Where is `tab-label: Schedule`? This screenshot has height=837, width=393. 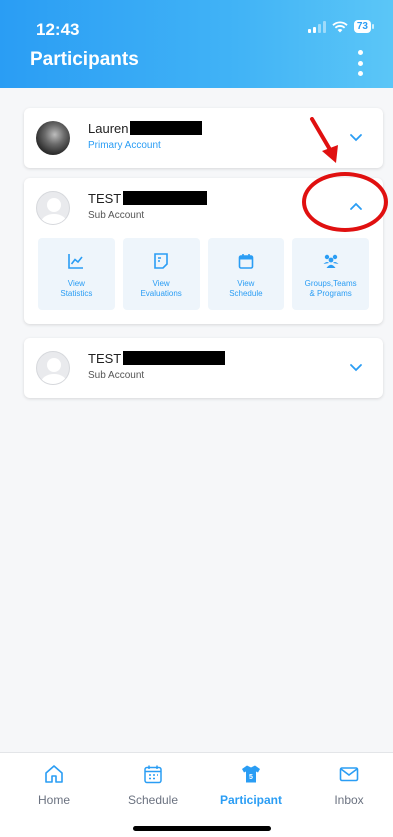 tab-label: Schedule is located at coordinates (153, 800).